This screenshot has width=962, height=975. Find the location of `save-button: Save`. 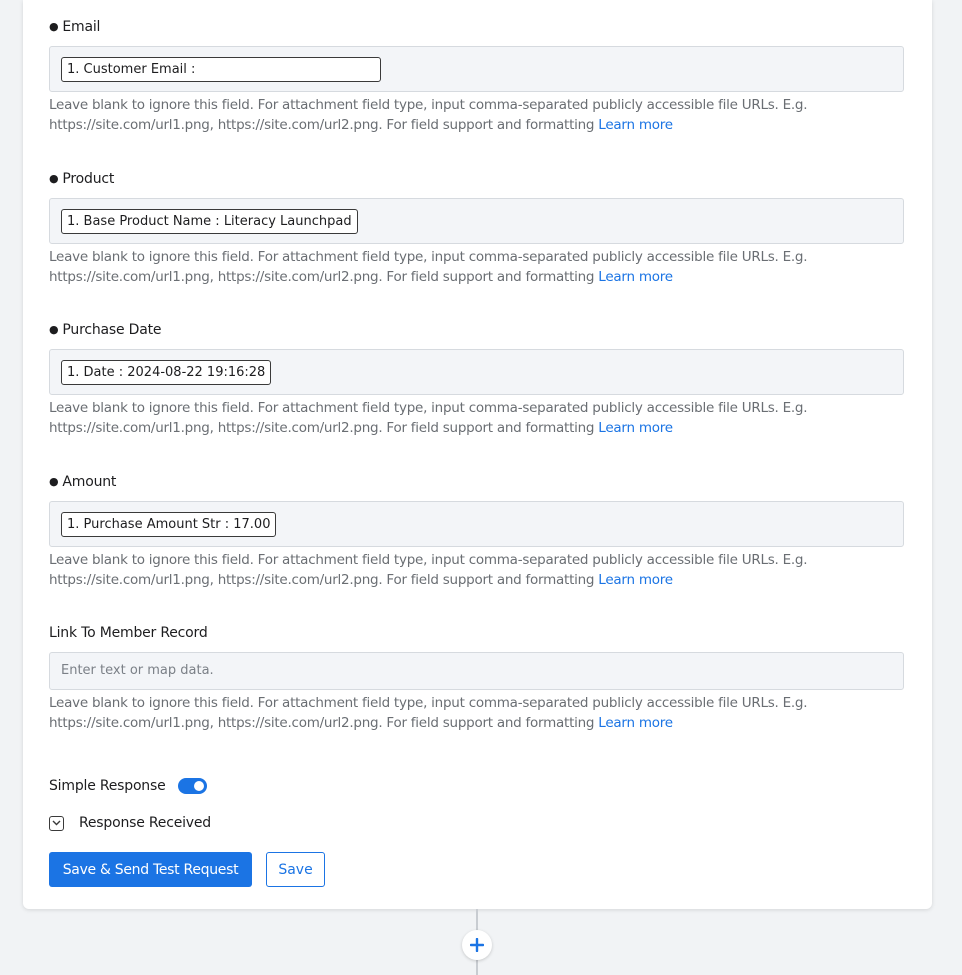

save-button: Save is located at coordinates (295, 869).